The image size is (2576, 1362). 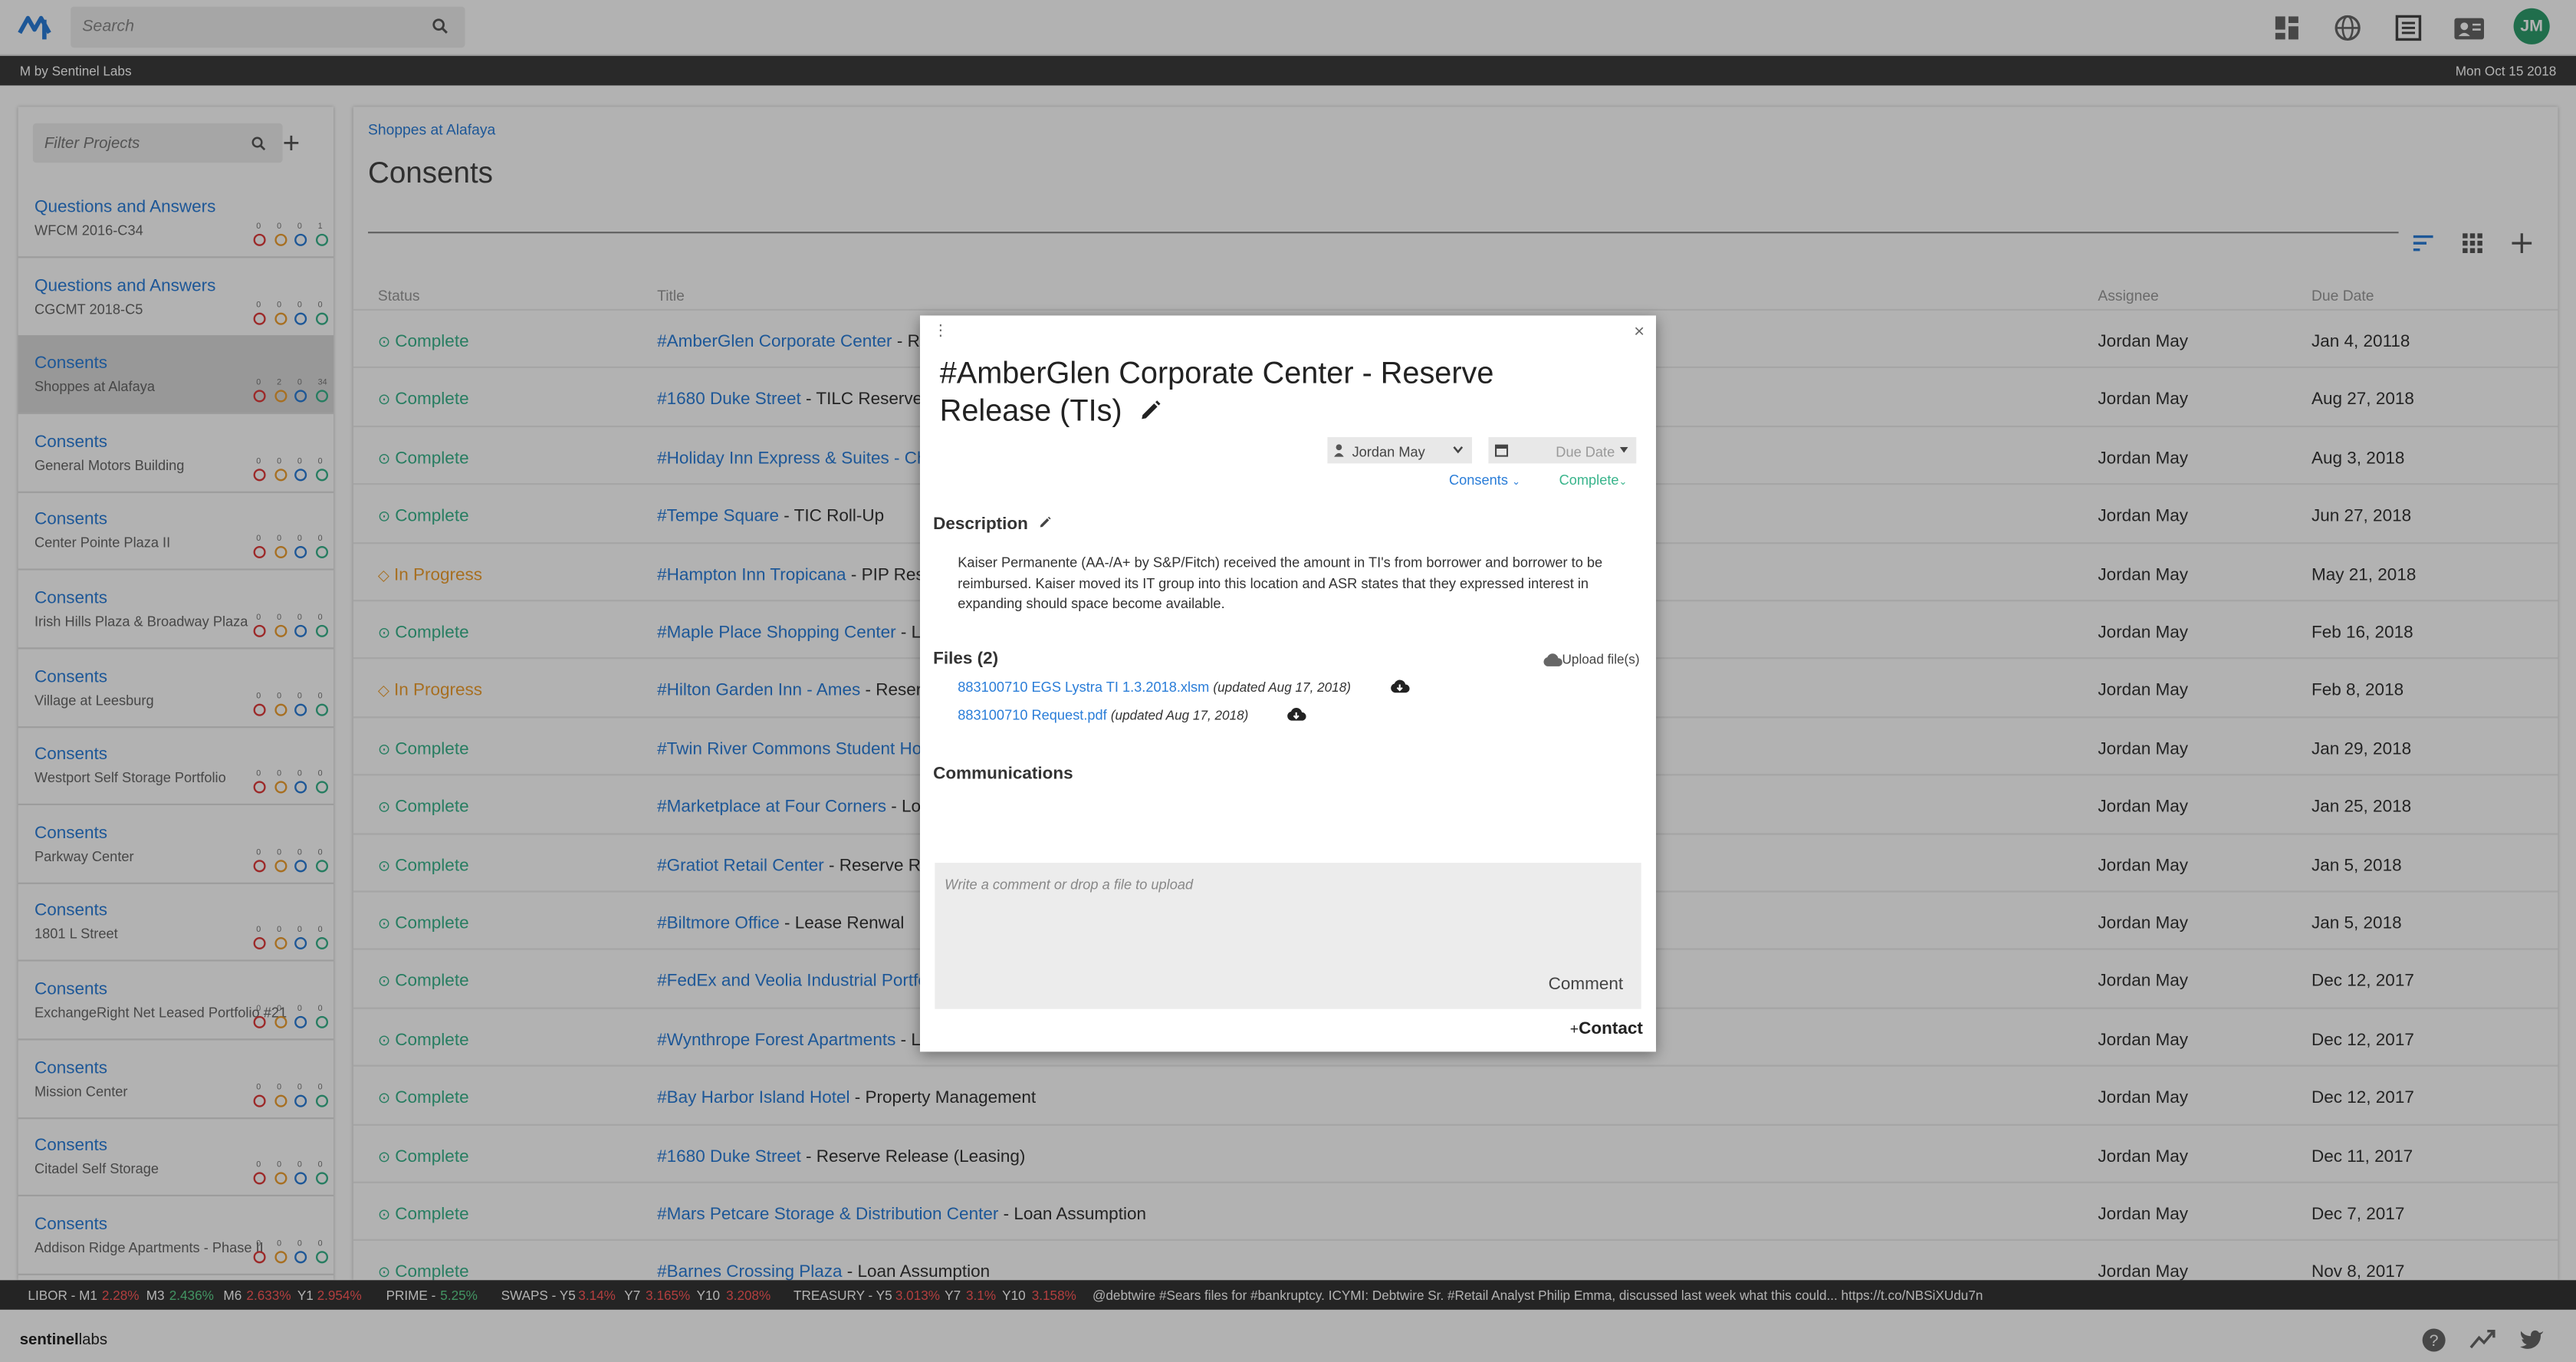 I want to click on comment-placeholder: Write a comment or drop a file to upload, so click(x=1069, y=884).